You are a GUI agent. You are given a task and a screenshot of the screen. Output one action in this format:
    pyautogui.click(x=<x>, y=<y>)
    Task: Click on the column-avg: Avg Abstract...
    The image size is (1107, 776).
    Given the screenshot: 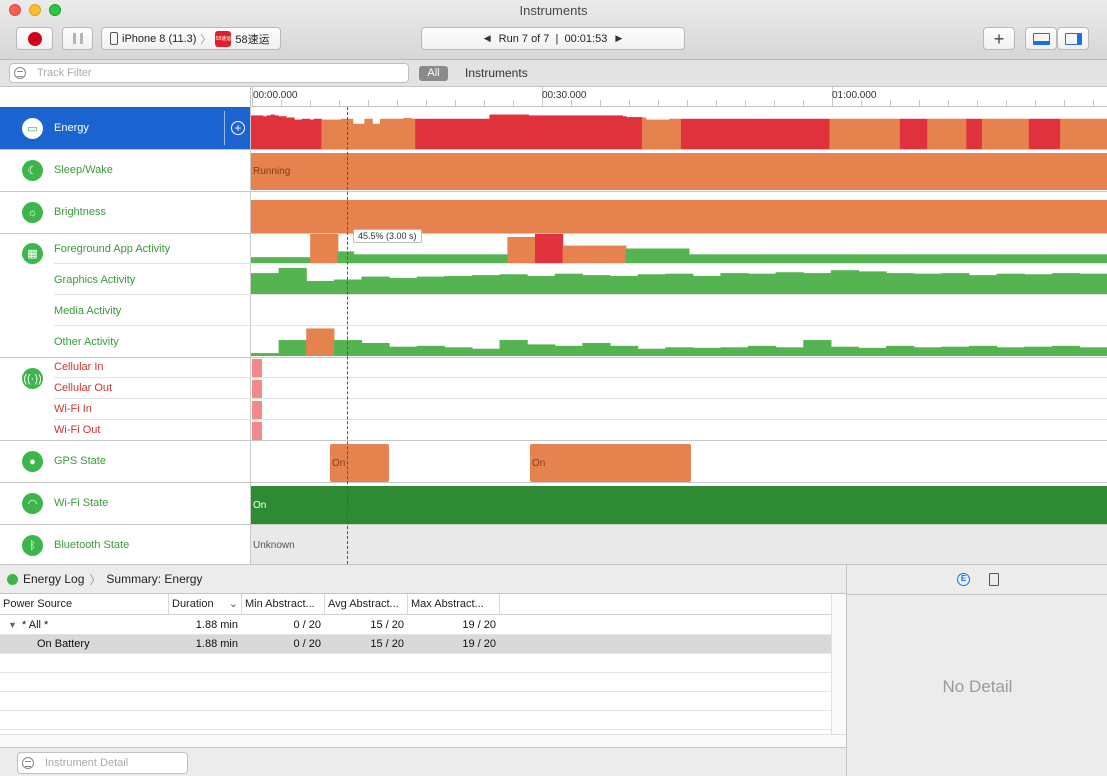 What is the action you would take?
    pyautogui.click(x=366, y=604)
    